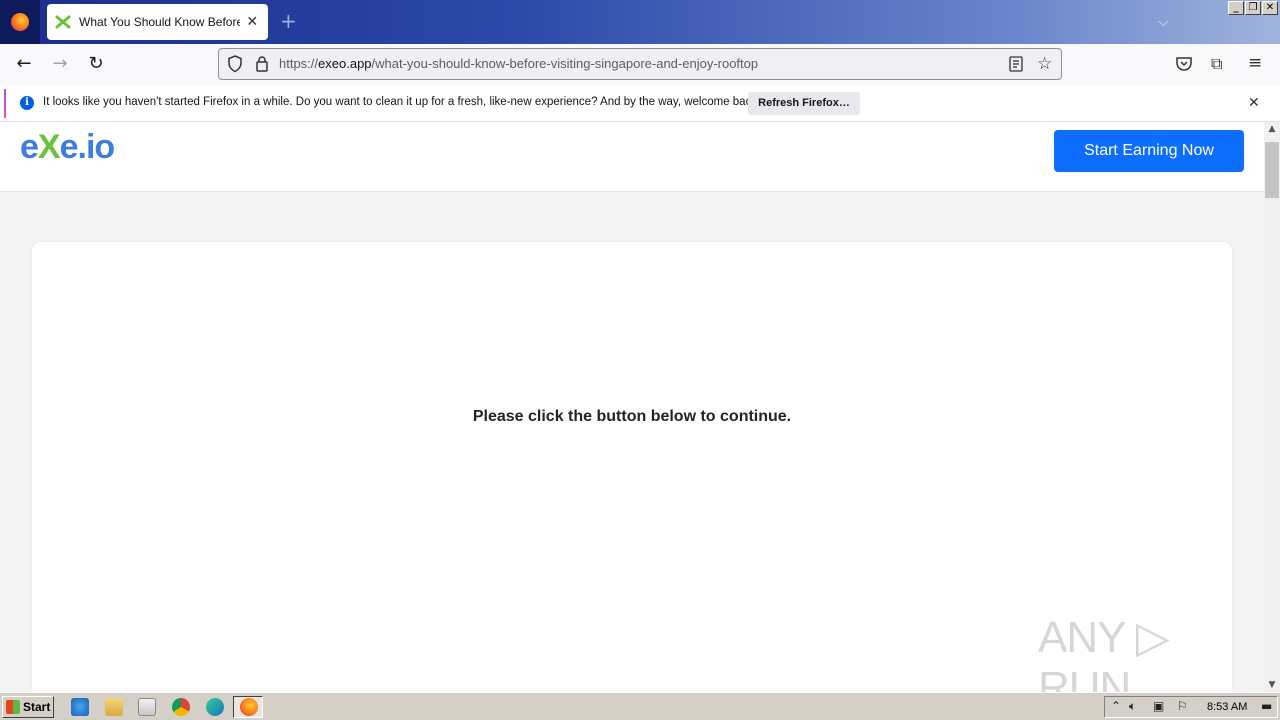  What do you see at coordinates (1266, 706) in the screenshot?
I see `show-desktop-icon: ▬` at bounding box center [1266, 706].